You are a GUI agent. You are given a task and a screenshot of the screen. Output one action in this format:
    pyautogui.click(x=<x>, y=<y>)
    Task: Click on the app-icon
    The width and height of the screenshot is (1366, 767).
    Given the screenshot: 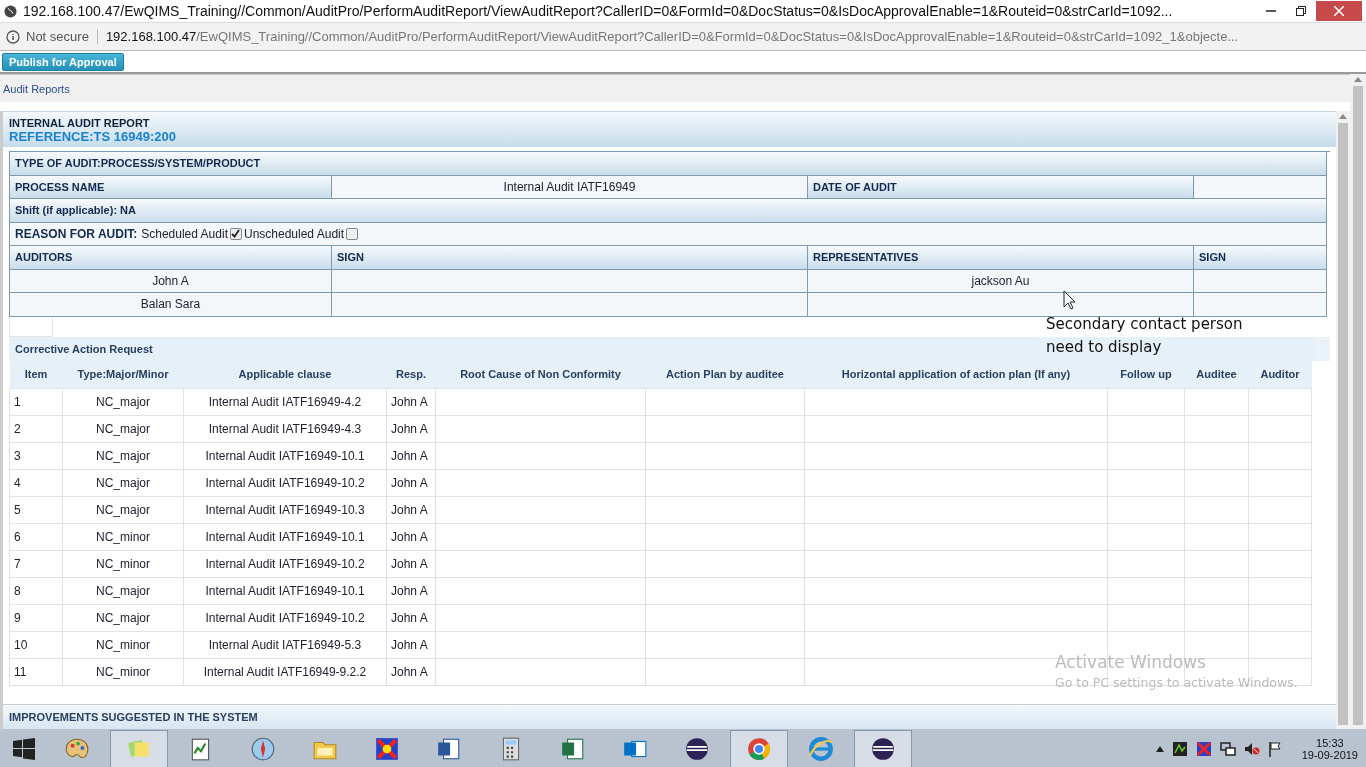 What is the action you would take?
    pyautogui.click(x=387, y=749)
    